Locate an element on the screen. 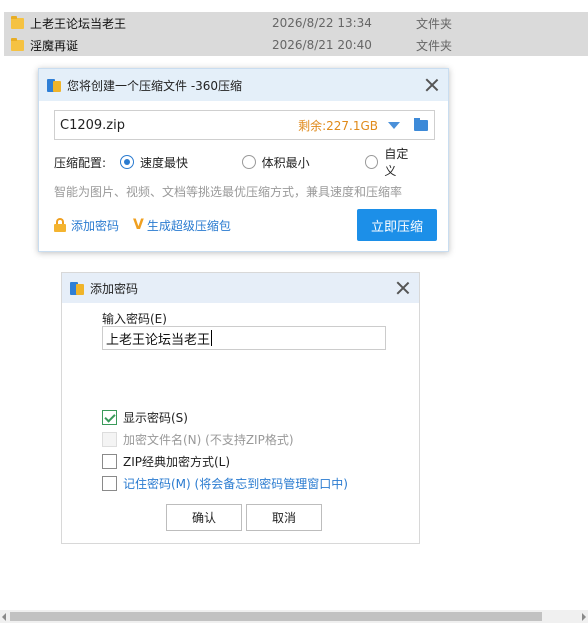 The width and height of the screenshot is (588, 623). file-row-1: 上老王论坛当老王 2026/8/22 13:34 文件夹 is located at coordinates (296, 23).